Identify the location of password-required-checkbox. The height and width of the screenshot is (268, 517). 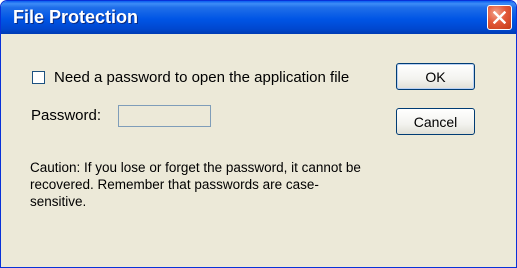
(38, 77).